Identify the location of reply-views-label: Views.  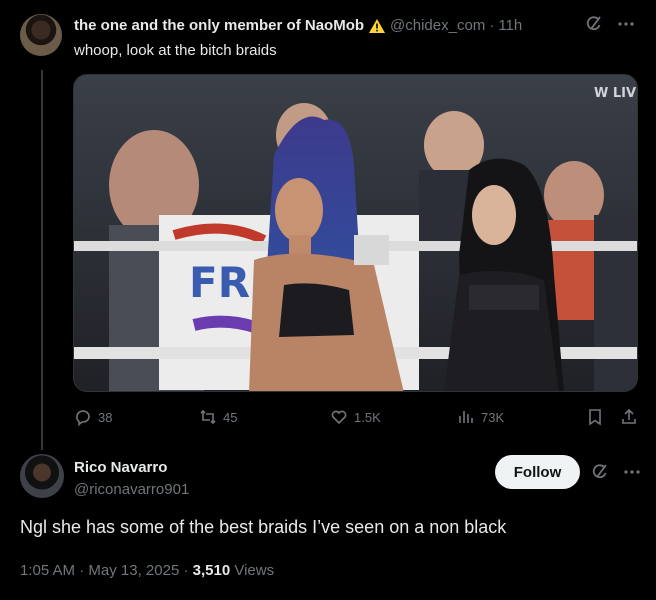
(254, 570).